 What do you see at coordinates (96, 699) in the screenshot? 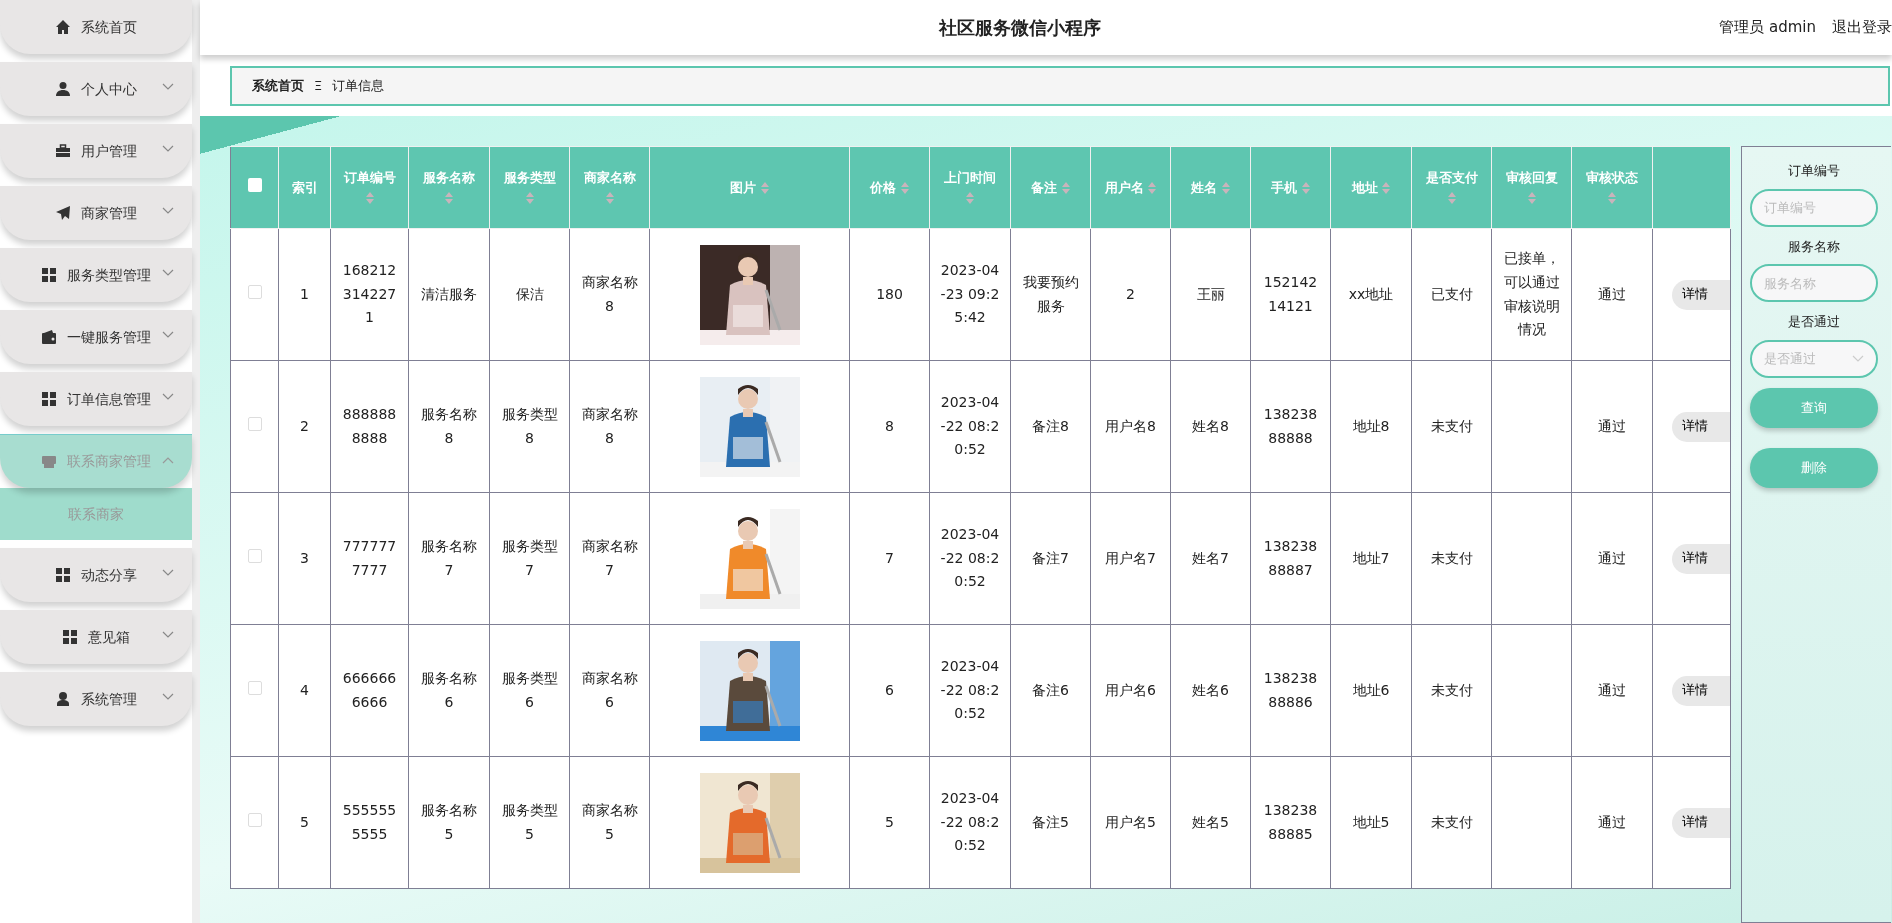
I see `sidebar-item: 系统管理` at bounding box center [96, 699].